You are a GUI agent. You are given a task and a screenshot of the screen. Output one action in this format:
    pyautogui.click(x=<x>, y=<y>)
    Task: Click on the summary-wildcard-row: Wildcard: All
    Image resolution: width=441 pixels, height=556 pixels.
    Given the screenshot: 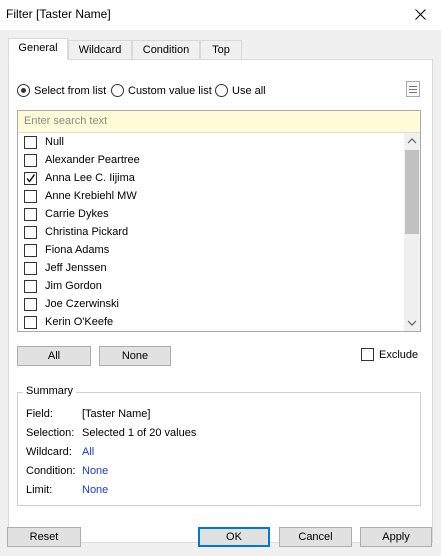 What is the action you would take?
    pyautogui.click(x=60, y=452)
    